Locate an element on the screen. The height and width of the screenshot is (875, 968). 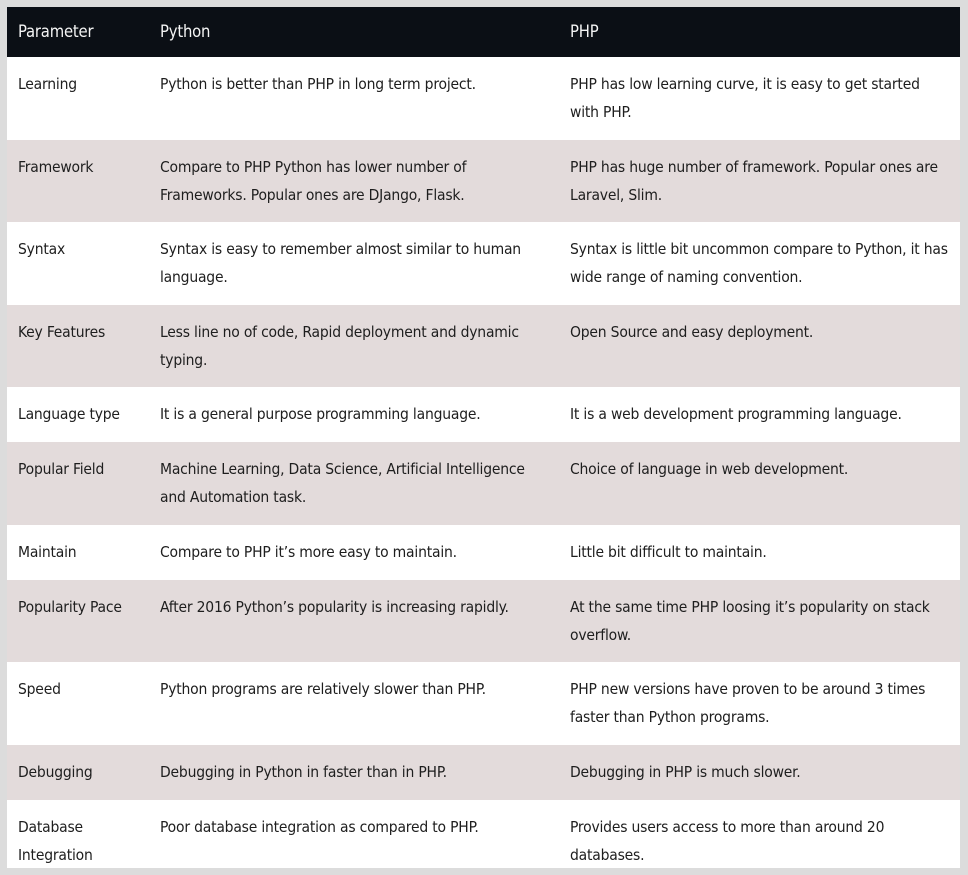
cell-php: Little bit difficult to maintain. is located at coordinates (759, 552).